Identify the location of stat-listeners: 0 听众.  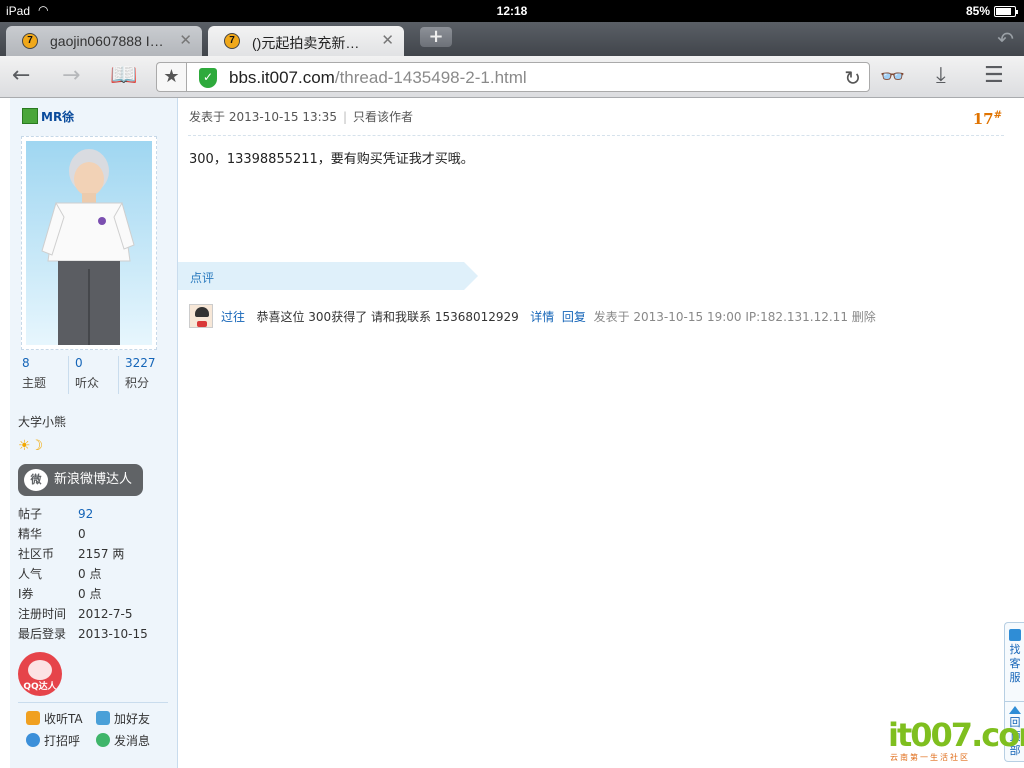
(83, 375).